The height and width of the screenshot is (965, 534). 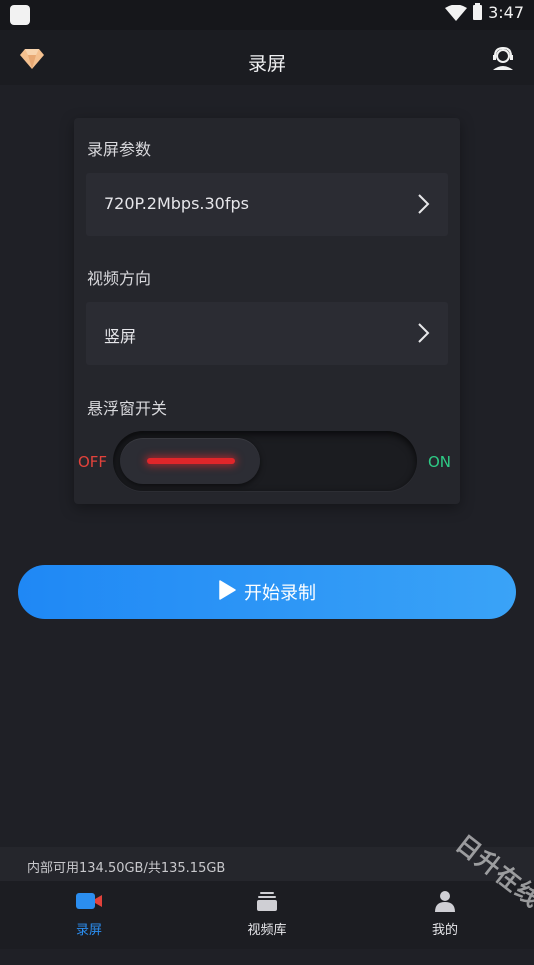 What do you see at coordinates (478, 11) in the screenshot?
I see `battery-icon` at bounding box center [478, 11].